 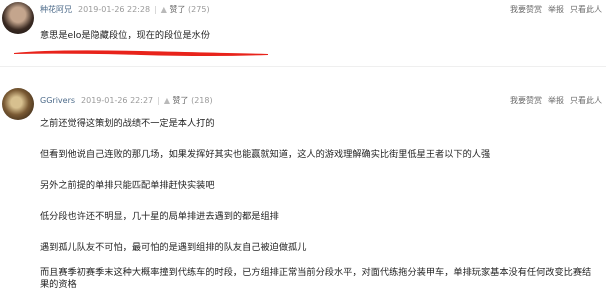 What do you see at coordinates (202, 100) in the screenshot?
I see `like-count: (218)` at bounding box center [202, 100].